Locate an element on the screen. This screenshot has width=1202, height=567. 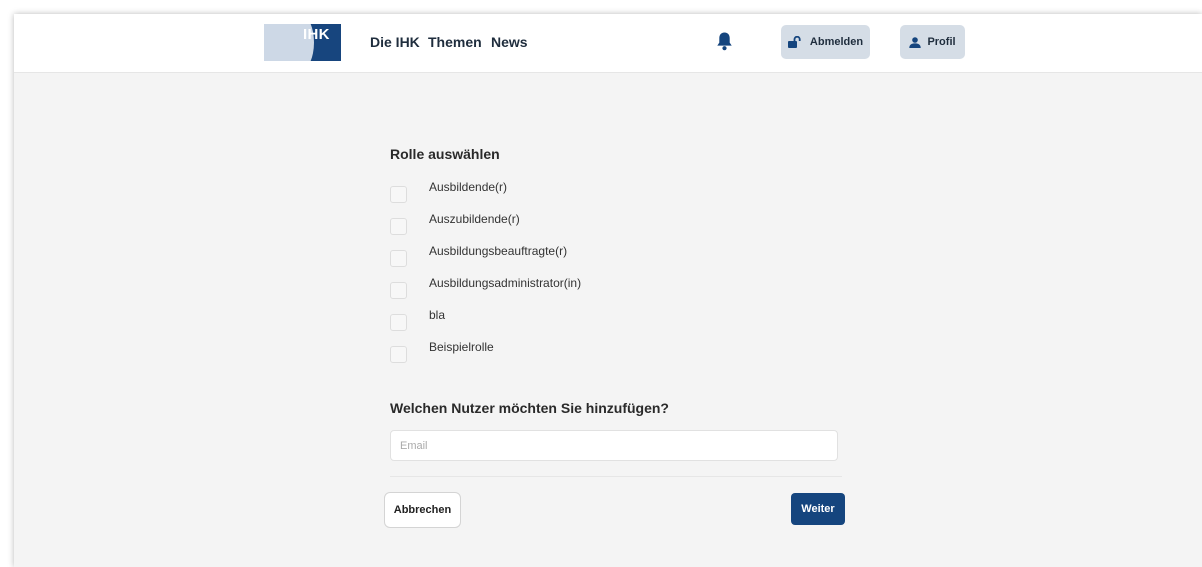
checkbox-label-bla: bla is located at coordinates (437, 315).